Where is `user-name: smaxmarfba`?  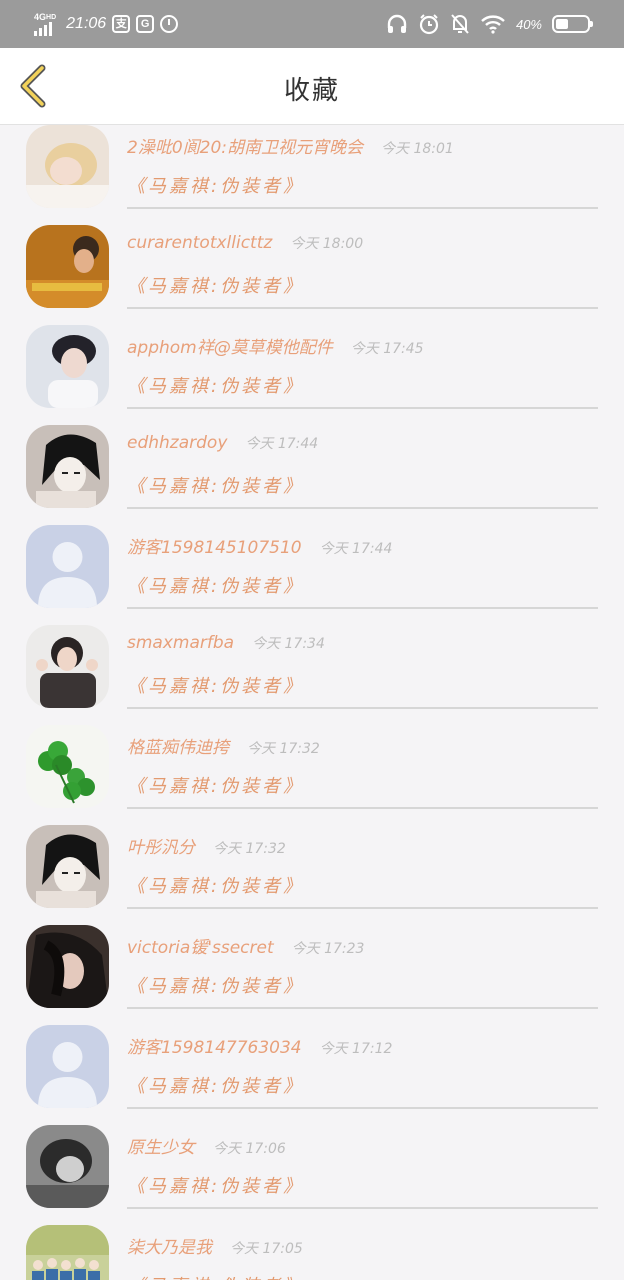 user-name: smaxmarfba is located at coordinates (180, 643).